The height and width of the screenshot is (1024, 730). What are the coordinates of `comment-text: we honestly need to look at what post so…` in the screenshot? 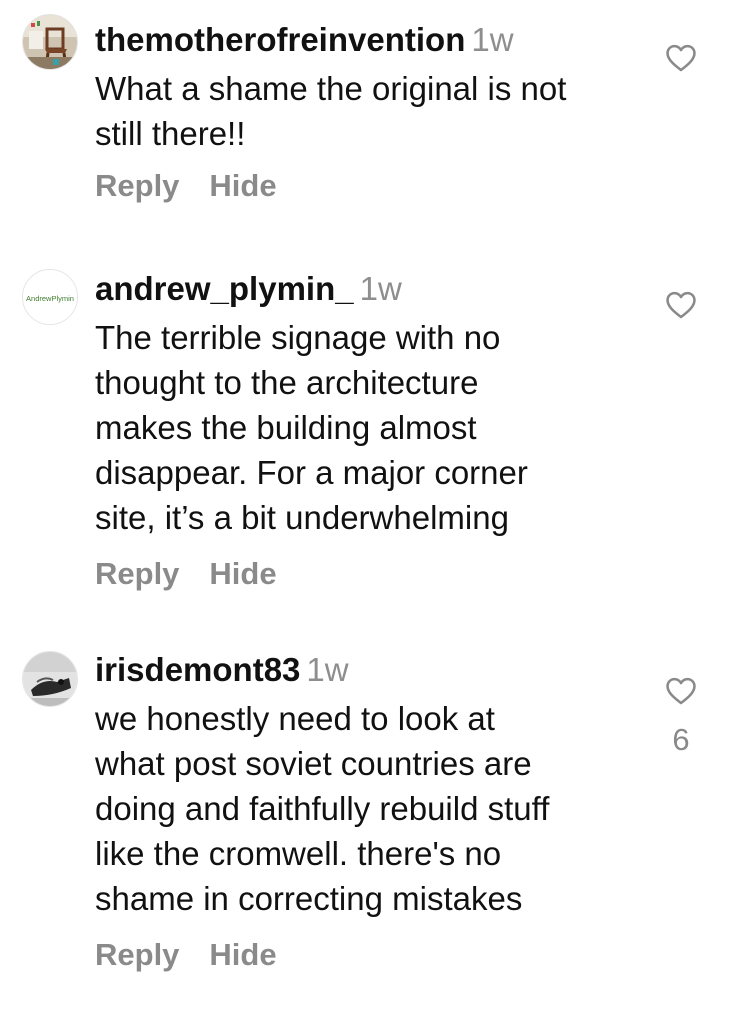 It's located at (322, 808).